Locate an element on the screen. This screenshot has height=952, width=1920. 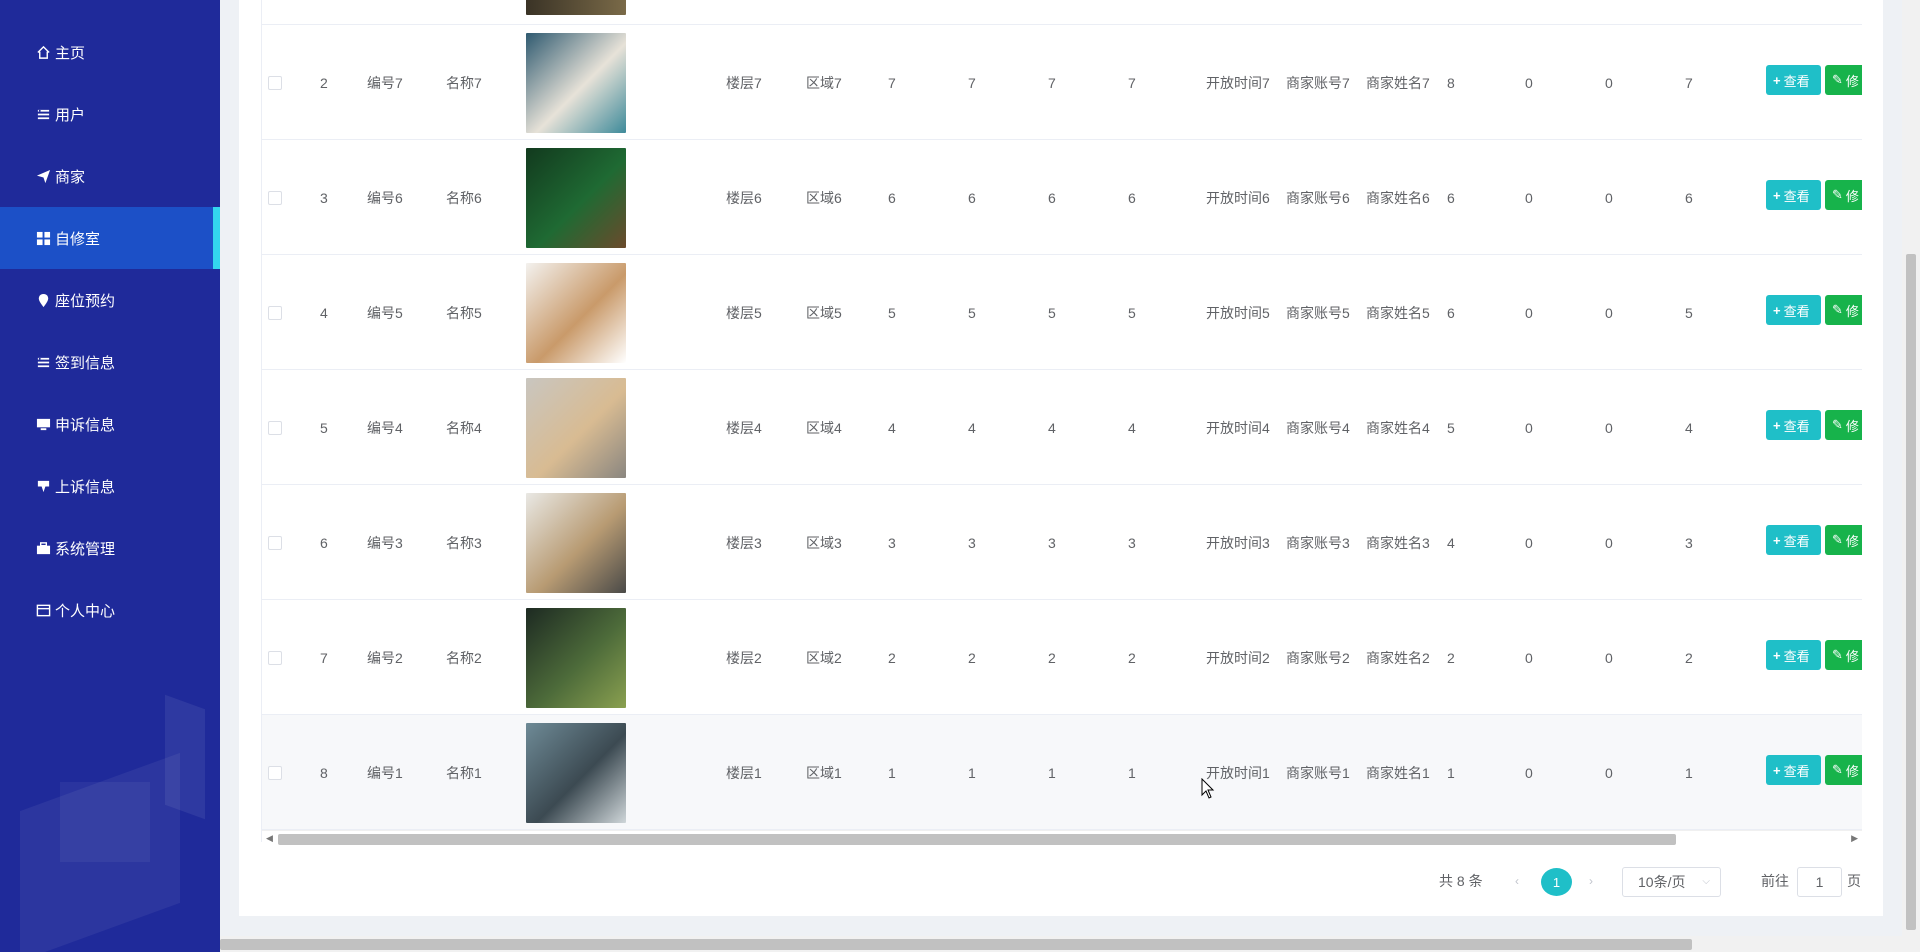
cell-c2: 2 is located at coordinates (972, 657).